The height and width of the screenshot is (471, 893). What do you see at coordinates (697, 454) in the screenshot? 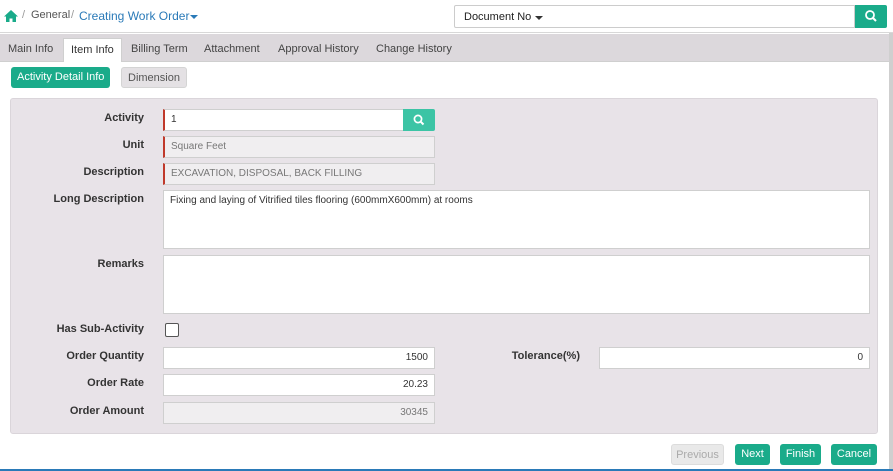
I see `previous-button: Previous` at bounding box center [697, 454].